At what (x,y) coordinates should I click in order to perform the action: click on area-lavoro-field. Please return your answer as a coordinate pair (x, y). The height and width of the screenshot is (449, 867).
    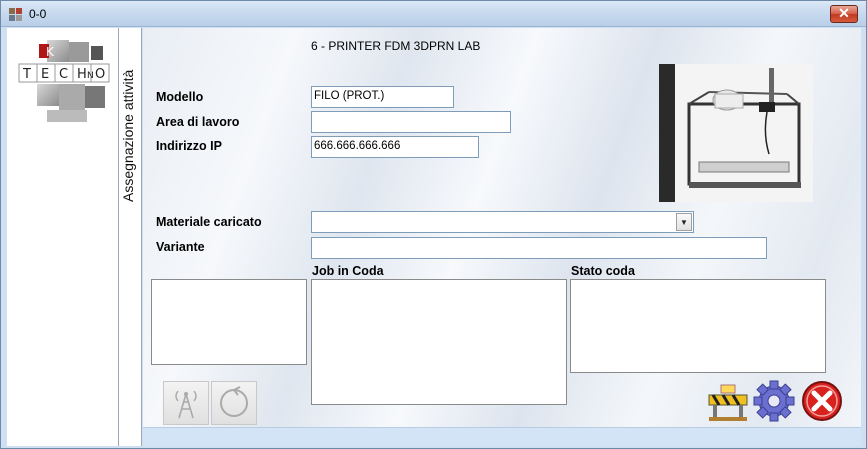
    Looking at the image, I should click on (411, 122).